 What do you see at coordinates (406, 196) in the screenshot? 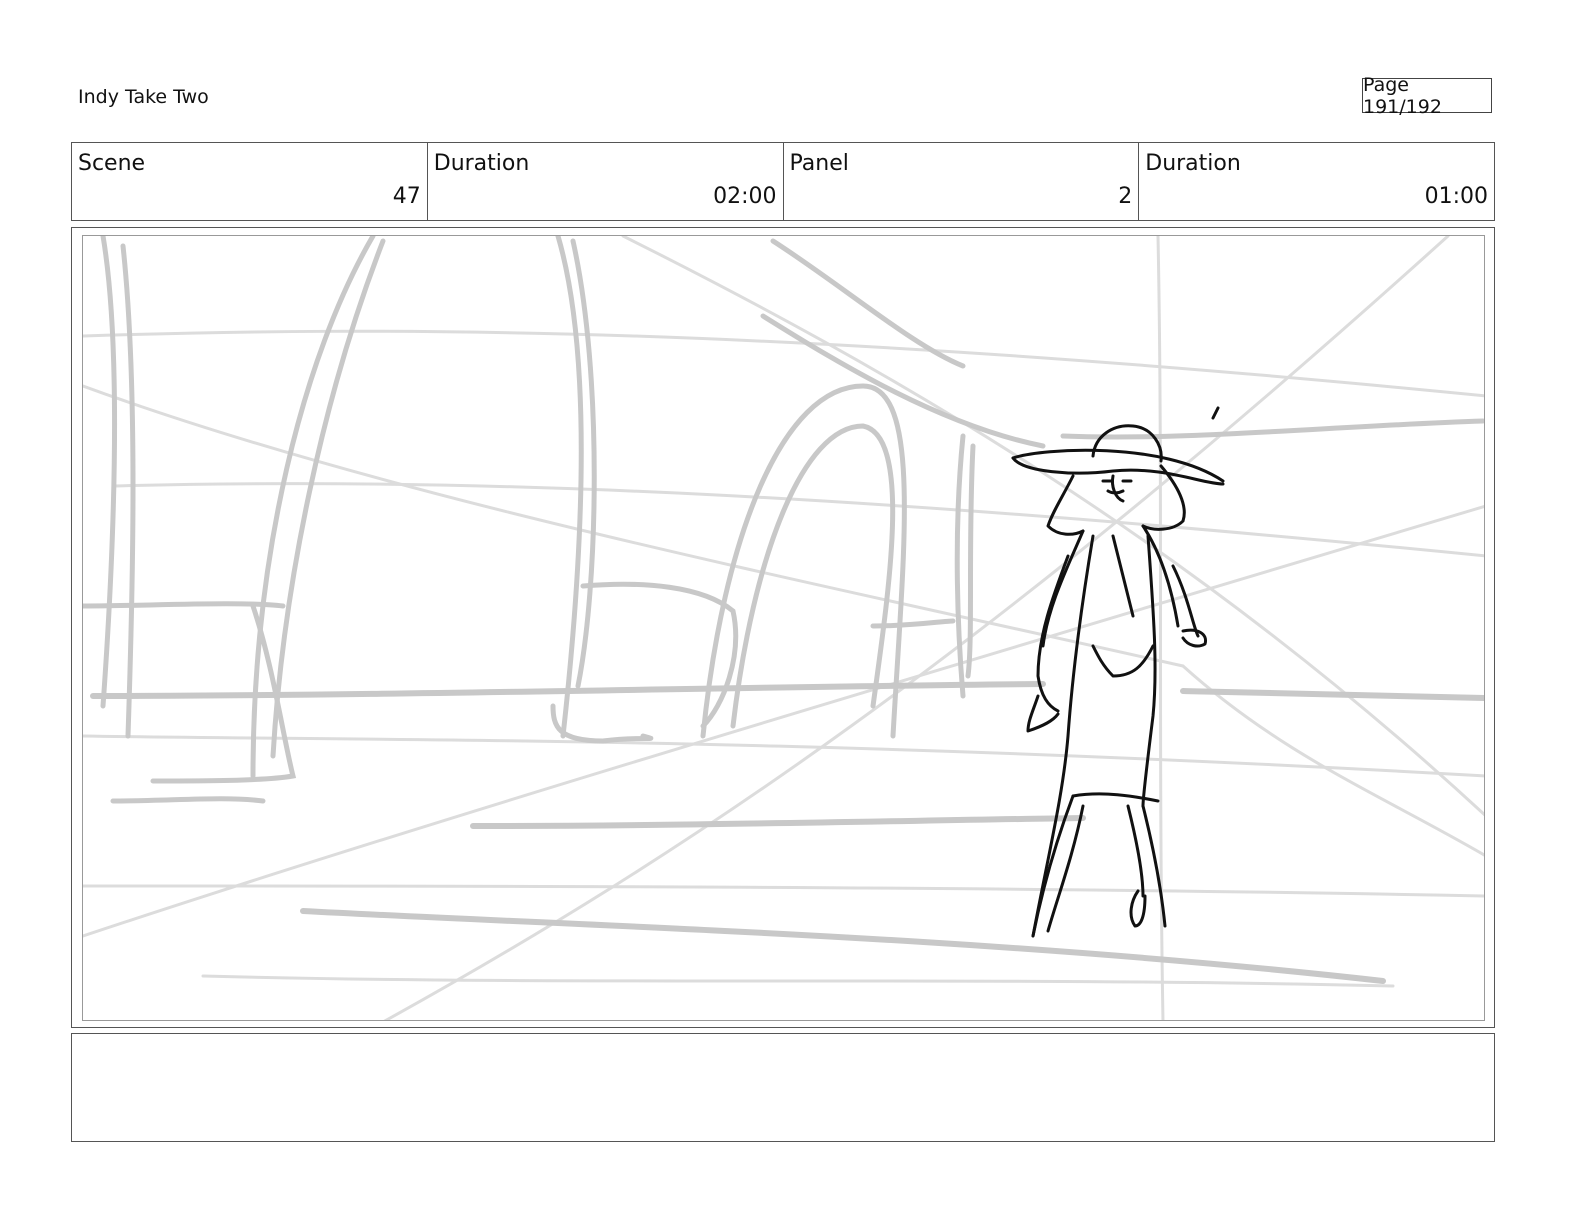
I see `scene-value: 47` at bounding box center [406, 196].